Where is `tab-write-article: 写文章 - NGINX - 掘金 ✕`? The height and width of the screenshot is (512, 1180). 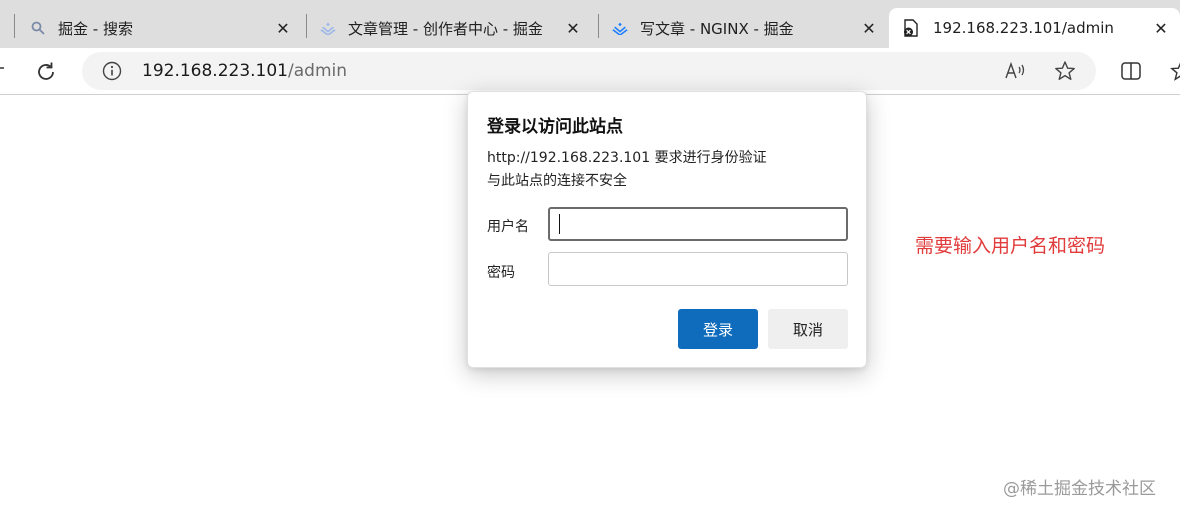
tab-write-article: 写文章 - NGINX - 掘金 ✕ is located at coordinates (750, 28).